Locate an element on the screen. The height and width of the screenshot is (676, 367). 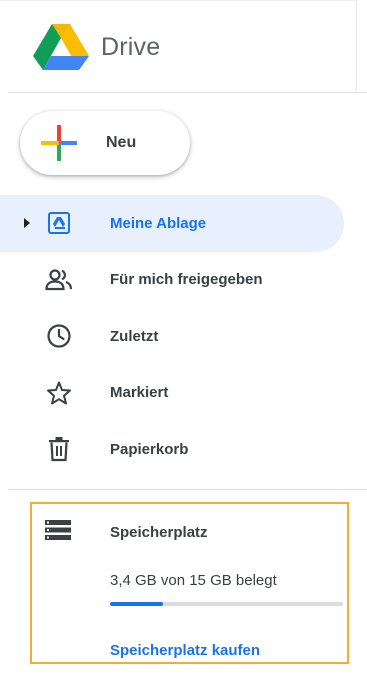
sidebar-item-label: Für mich freigegeben is located at coordinates (186, 280).